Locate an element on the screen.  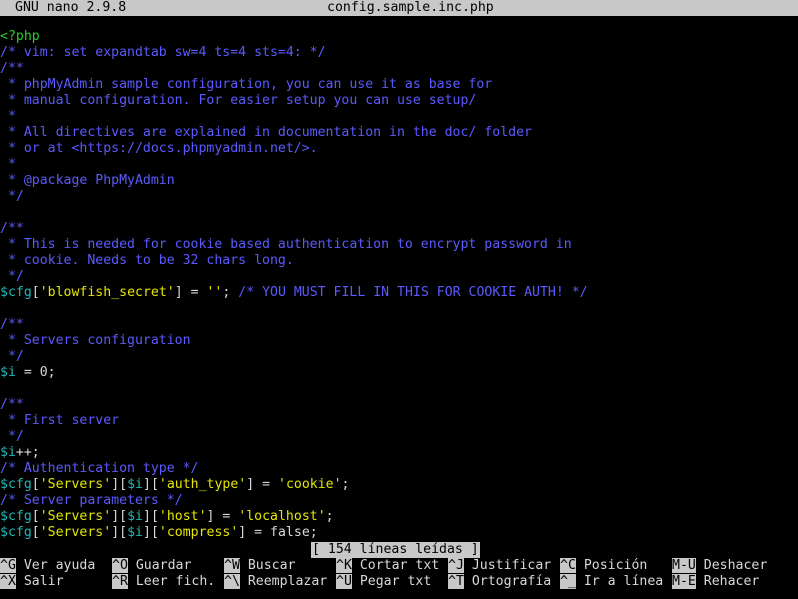
code-token: 'localhost' is located at coordinates (282, 516).